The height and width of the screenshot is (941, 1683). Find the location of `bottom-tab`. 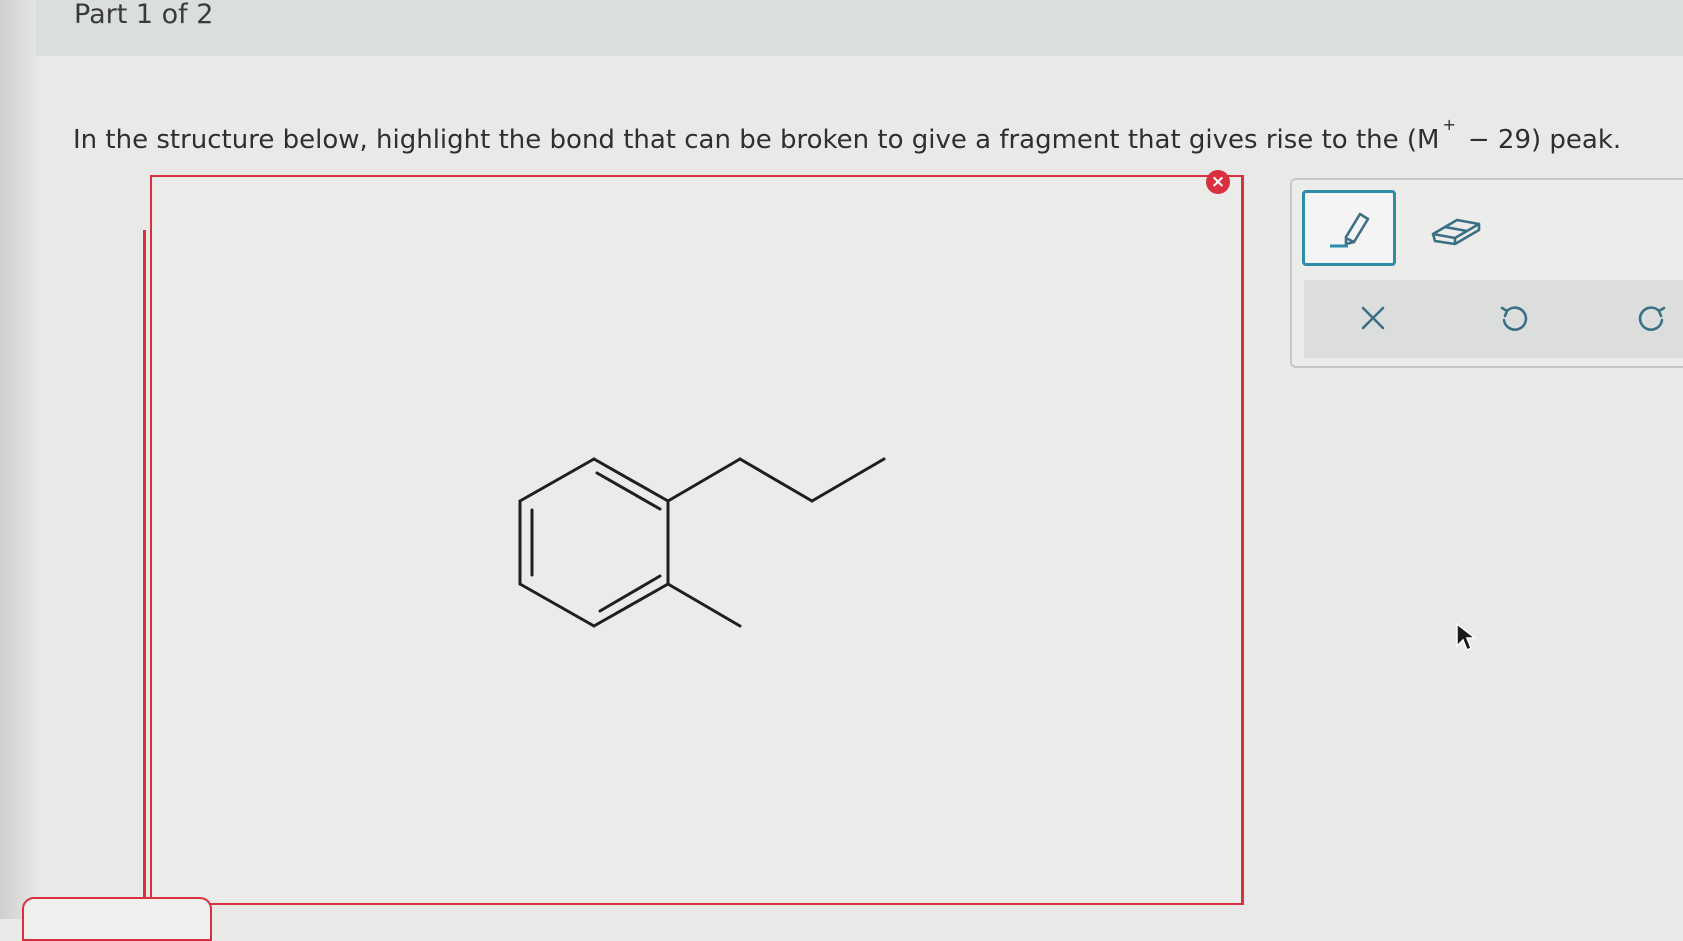

bottom-tab is located at coordinates (117, 919).